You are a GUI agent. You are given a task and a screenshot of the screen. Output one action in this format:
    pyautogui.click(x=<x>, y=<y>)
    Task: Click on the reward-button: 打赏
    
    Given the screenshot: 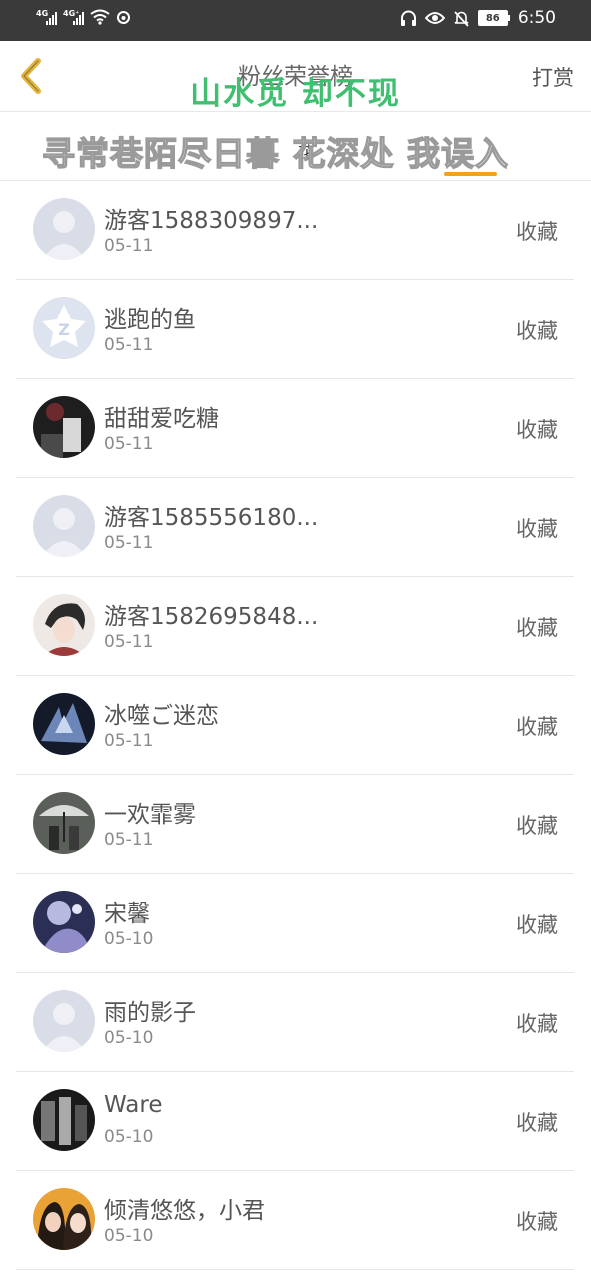 What is the action you would take?
    pyautogui.click(x=553, y=77)
    